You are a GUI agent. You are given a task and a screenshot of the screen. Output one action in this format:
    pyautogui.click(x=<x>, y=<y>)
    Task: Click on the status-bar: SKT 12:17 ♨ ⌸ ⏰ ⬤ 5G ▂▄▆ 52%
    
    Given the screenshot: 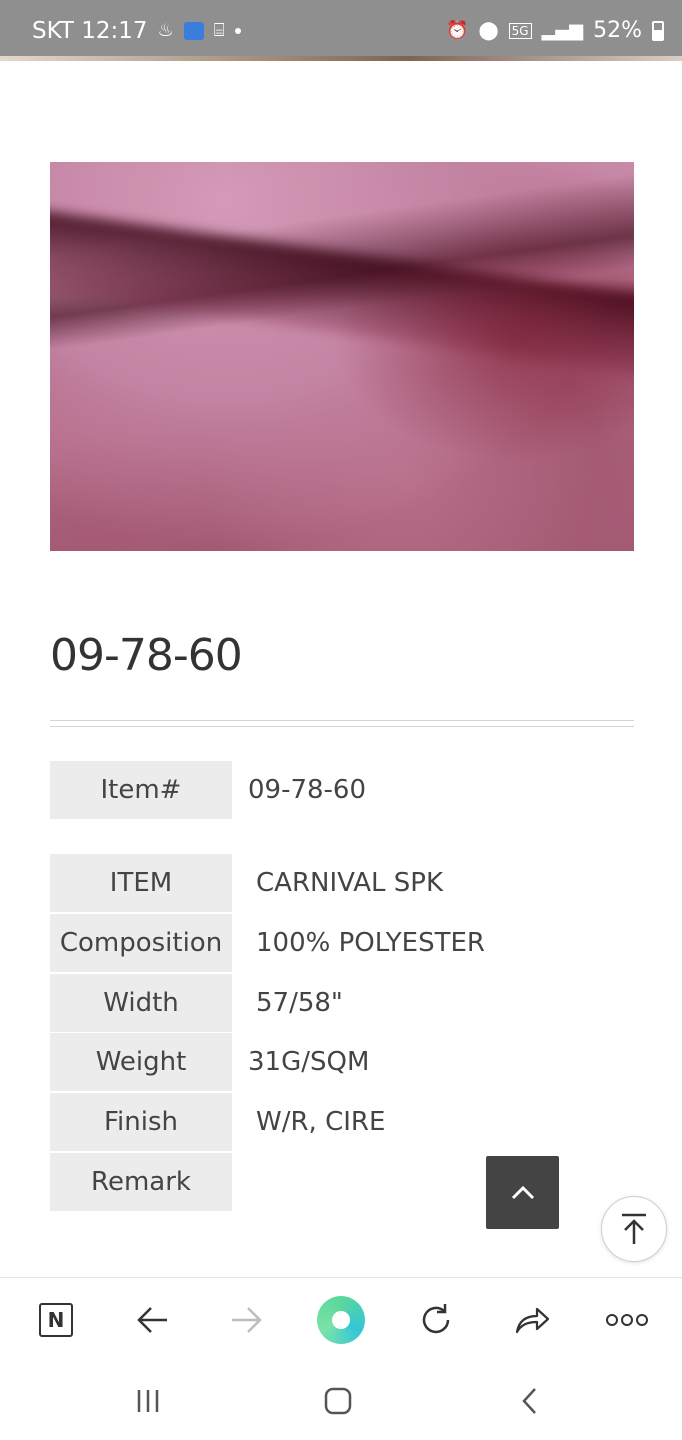 What is the action you would take?
    pyautogui.click(x=341, y=29)
    